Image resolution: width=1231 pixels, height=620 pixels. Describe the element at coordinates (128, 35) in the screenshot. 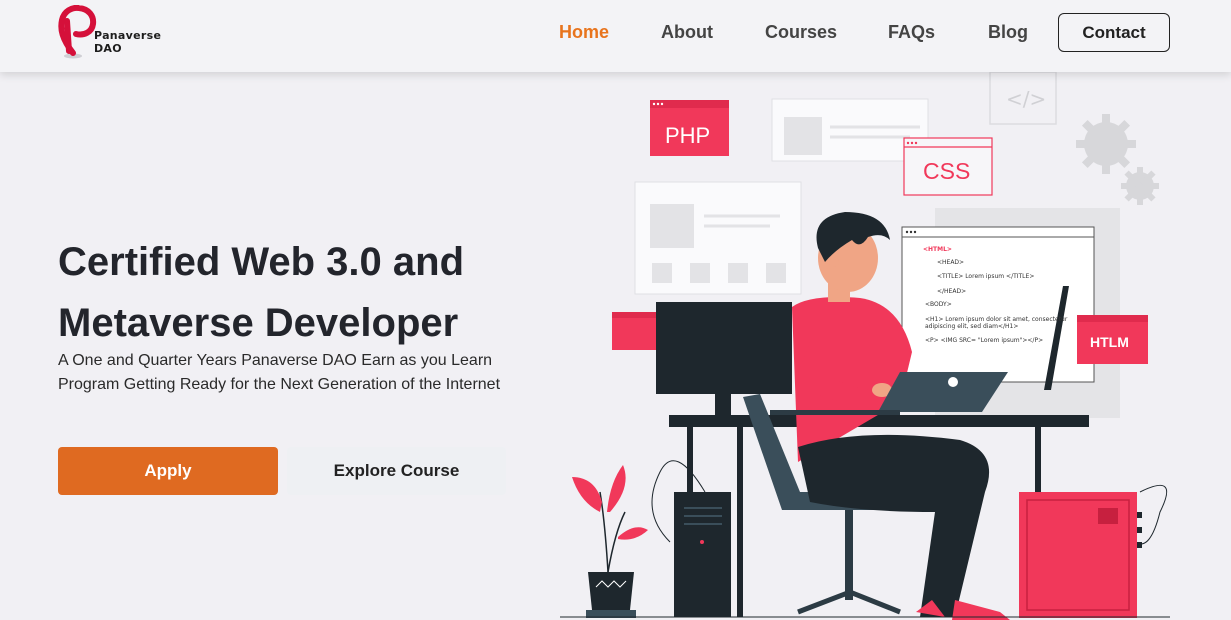

I see `logo-line1: Panaverse` at that location.